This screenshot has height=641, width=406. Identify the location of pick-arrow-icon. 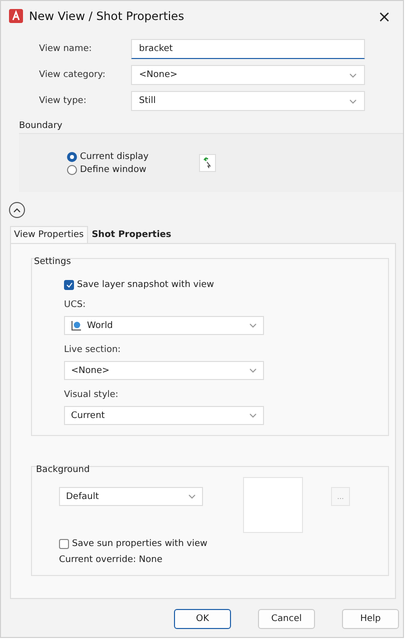
(207, 163).